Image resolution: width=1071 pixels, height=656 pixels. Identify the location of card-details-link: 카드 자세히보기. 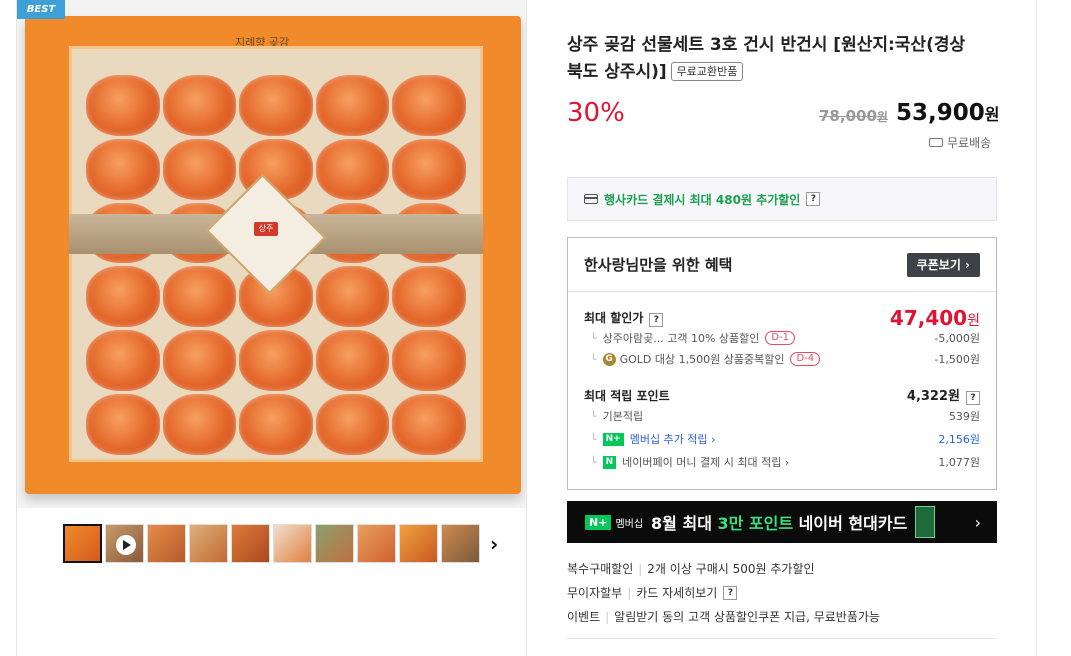
(676, 592).